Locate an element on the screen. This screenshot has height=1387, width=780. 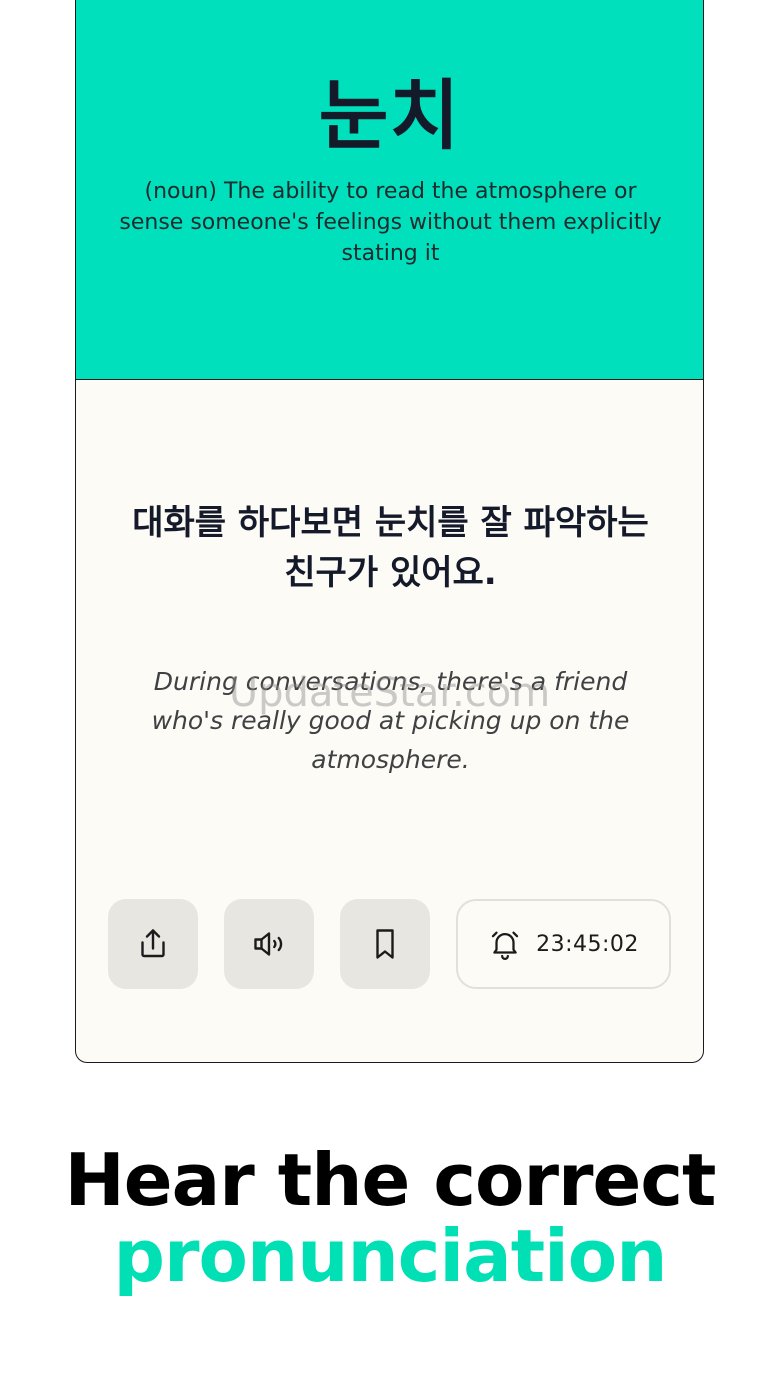
share-icon is located at coordinates (153, 943).